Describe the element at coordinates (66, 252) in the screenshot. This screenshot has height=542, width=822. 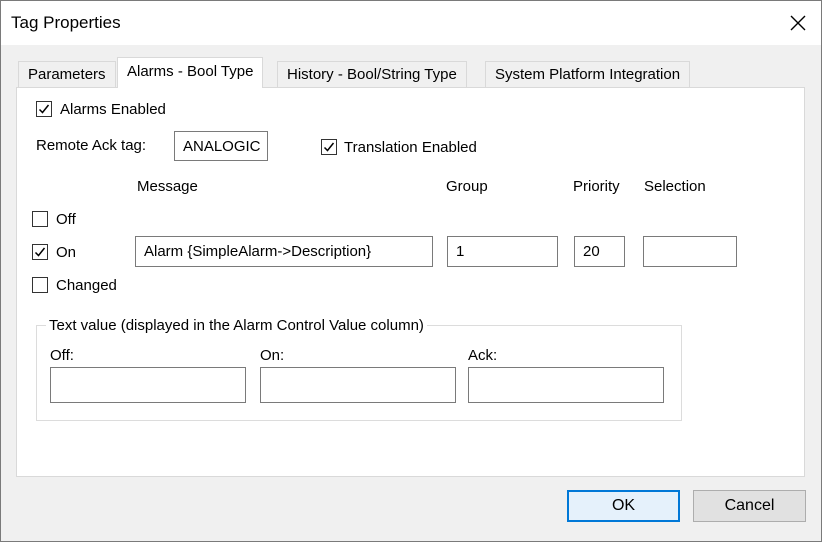
I see `on-row-label: On` at that location.